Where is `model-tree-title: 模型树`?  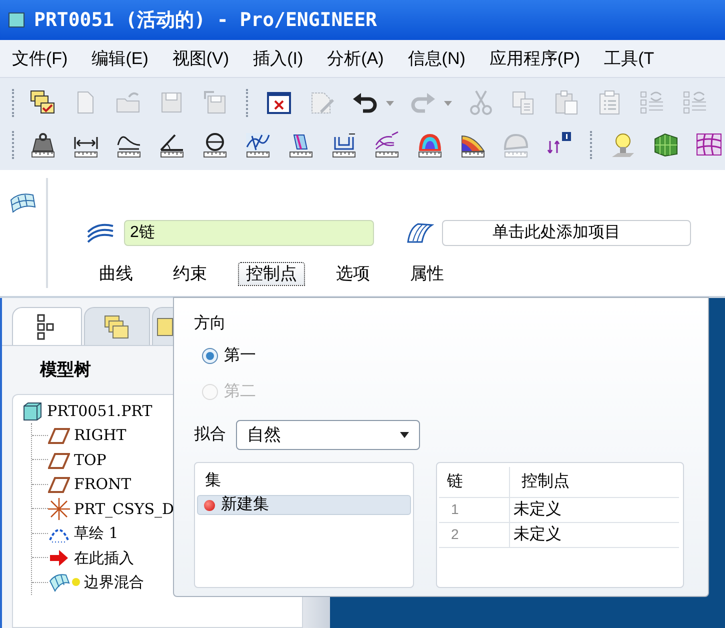 model-tree-title: 模型树 is located at coordinates (65, 370).